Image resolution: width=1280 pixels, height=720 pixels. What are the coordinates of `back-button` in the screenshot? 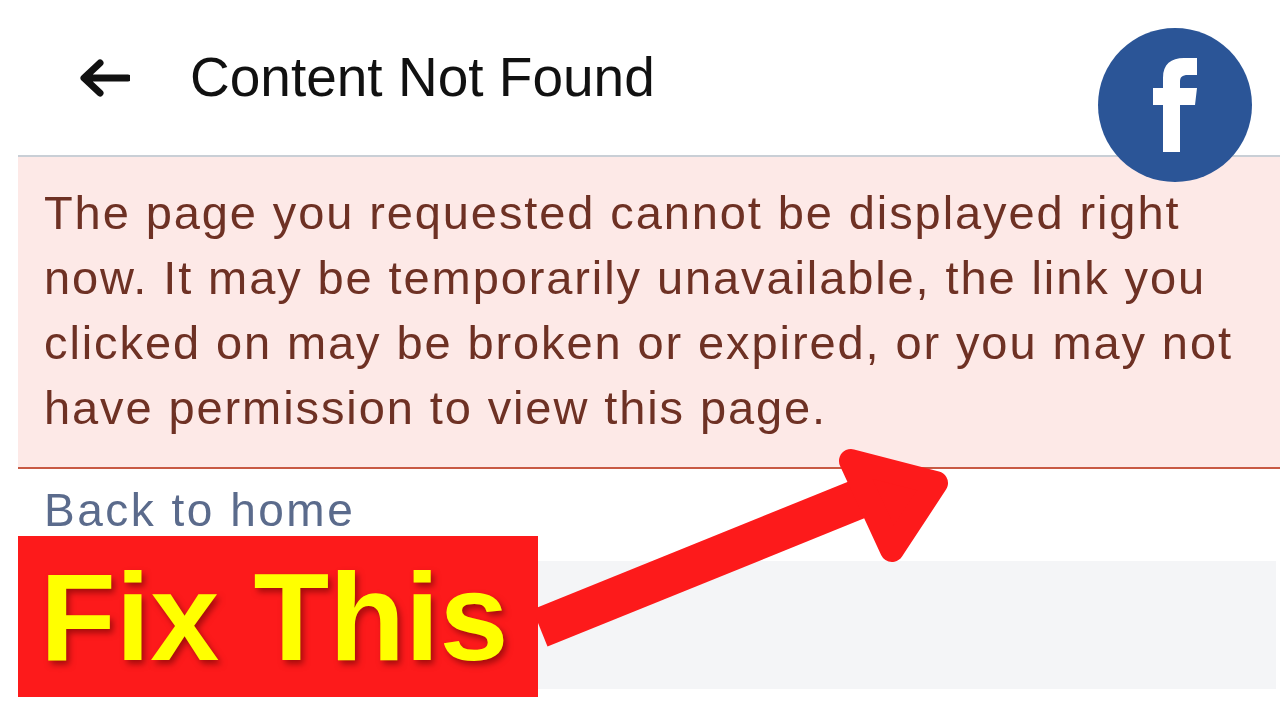 It's located at (104, 77).